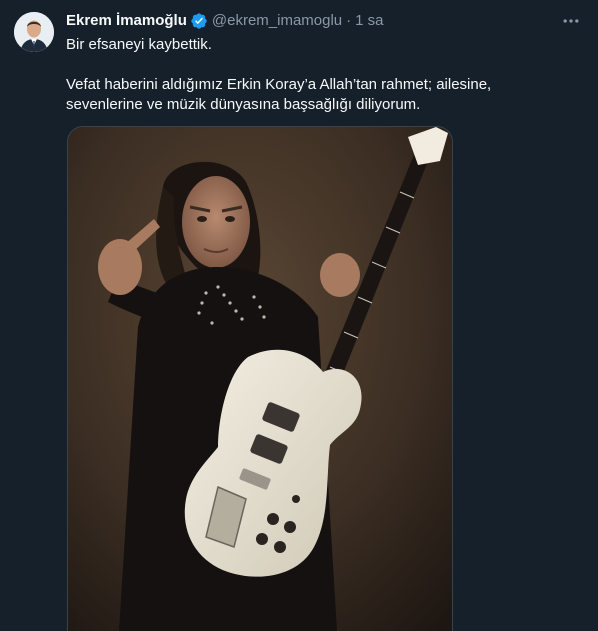 The height and width of the screenshot is (631, 598). I want to click on tweet-header: Ekrem İmamoğlu @ekrem_imamoglu · 1 sa, so click(225, 21).